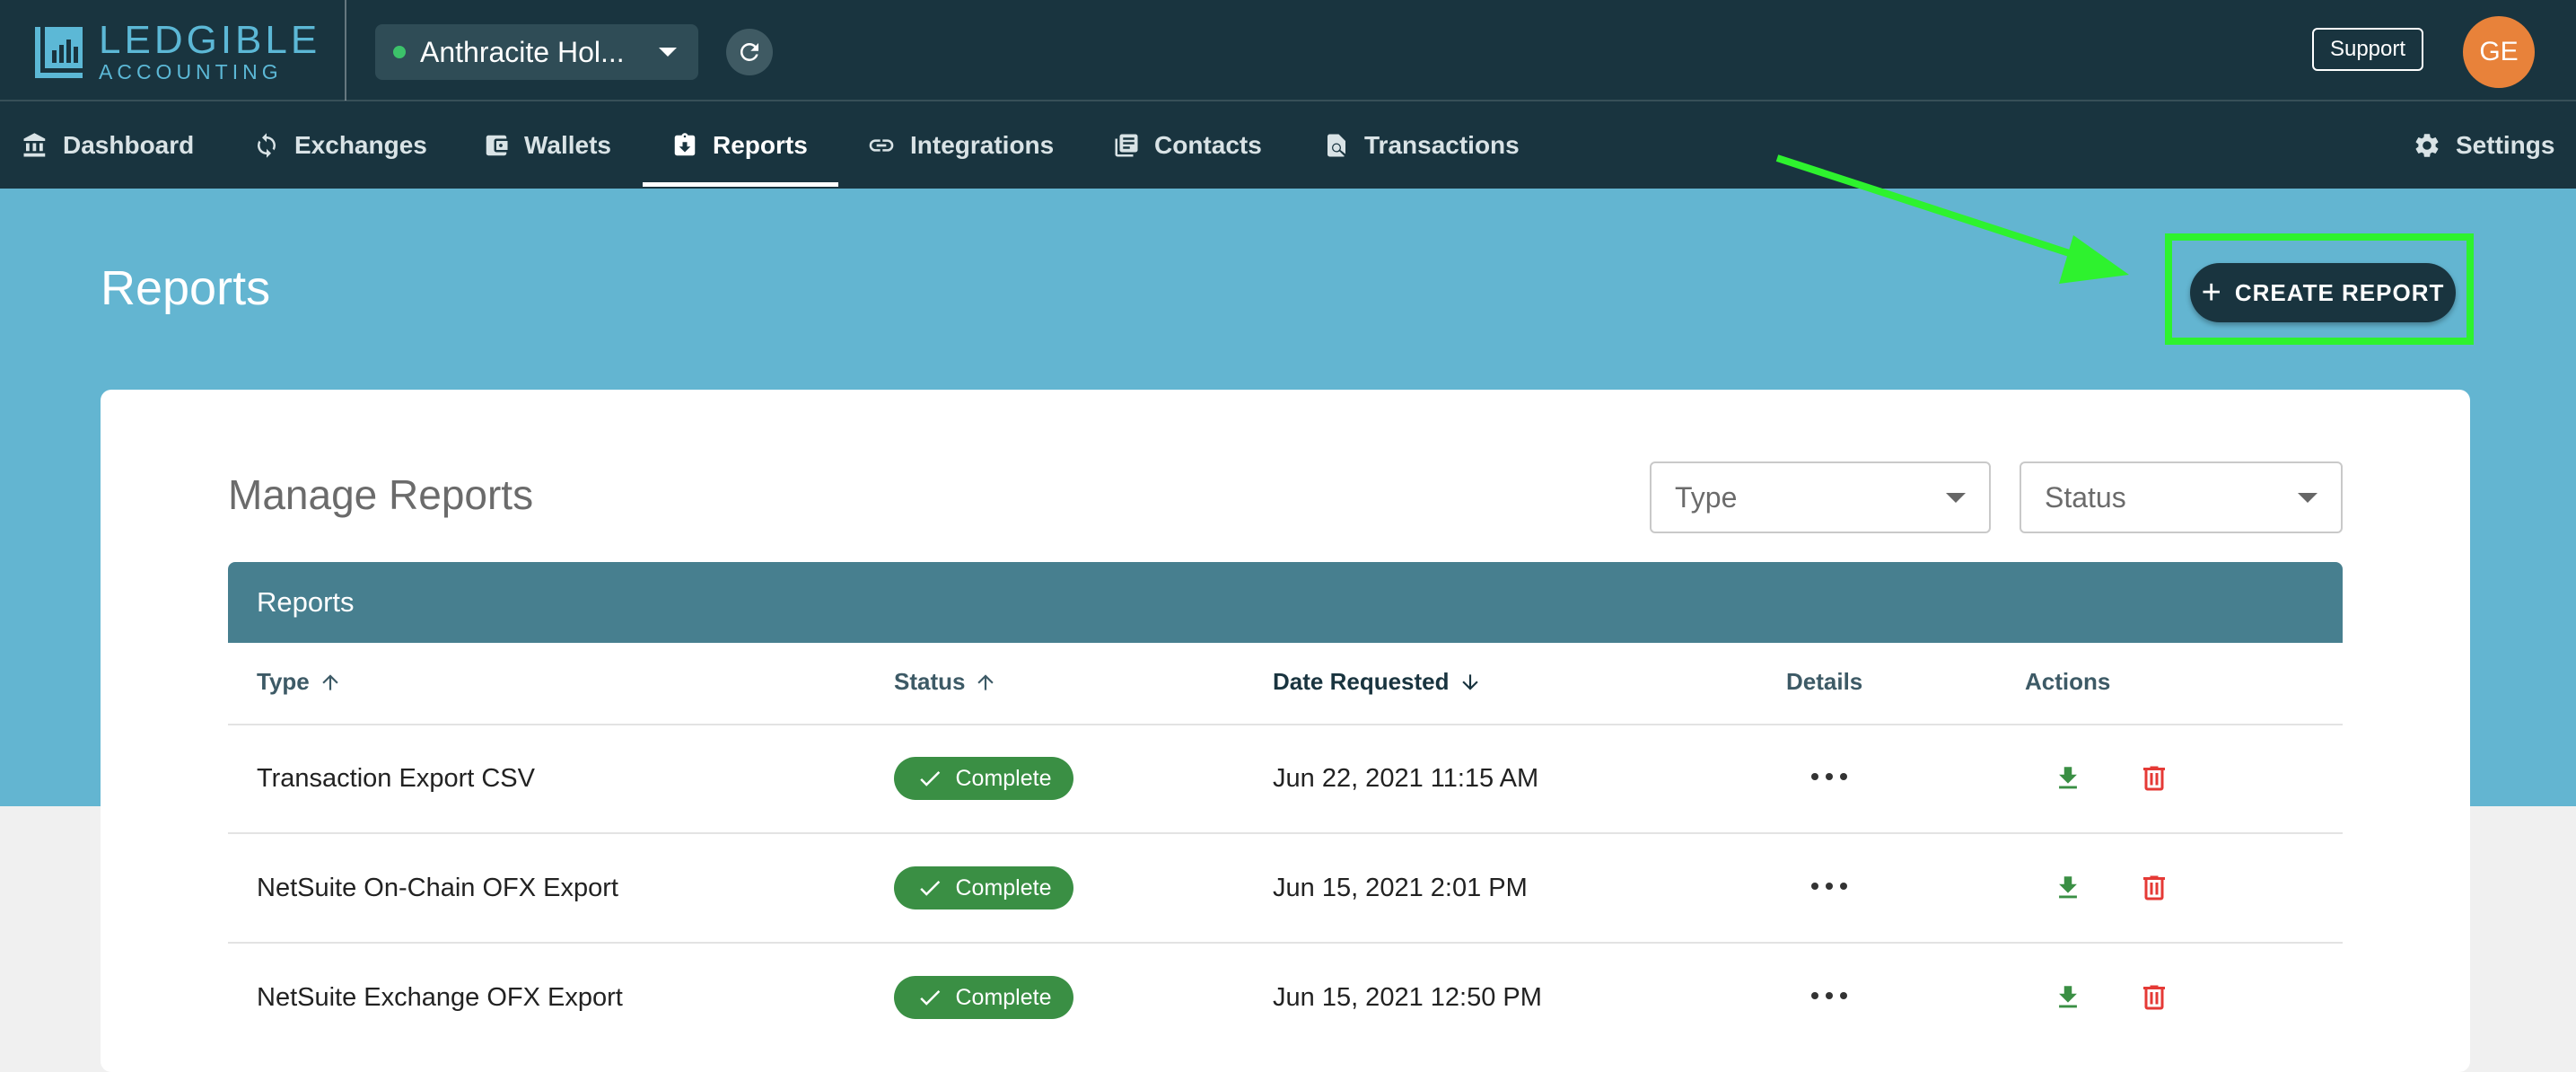  I want to click on status-filter-select: Status, so click(2181, 497).